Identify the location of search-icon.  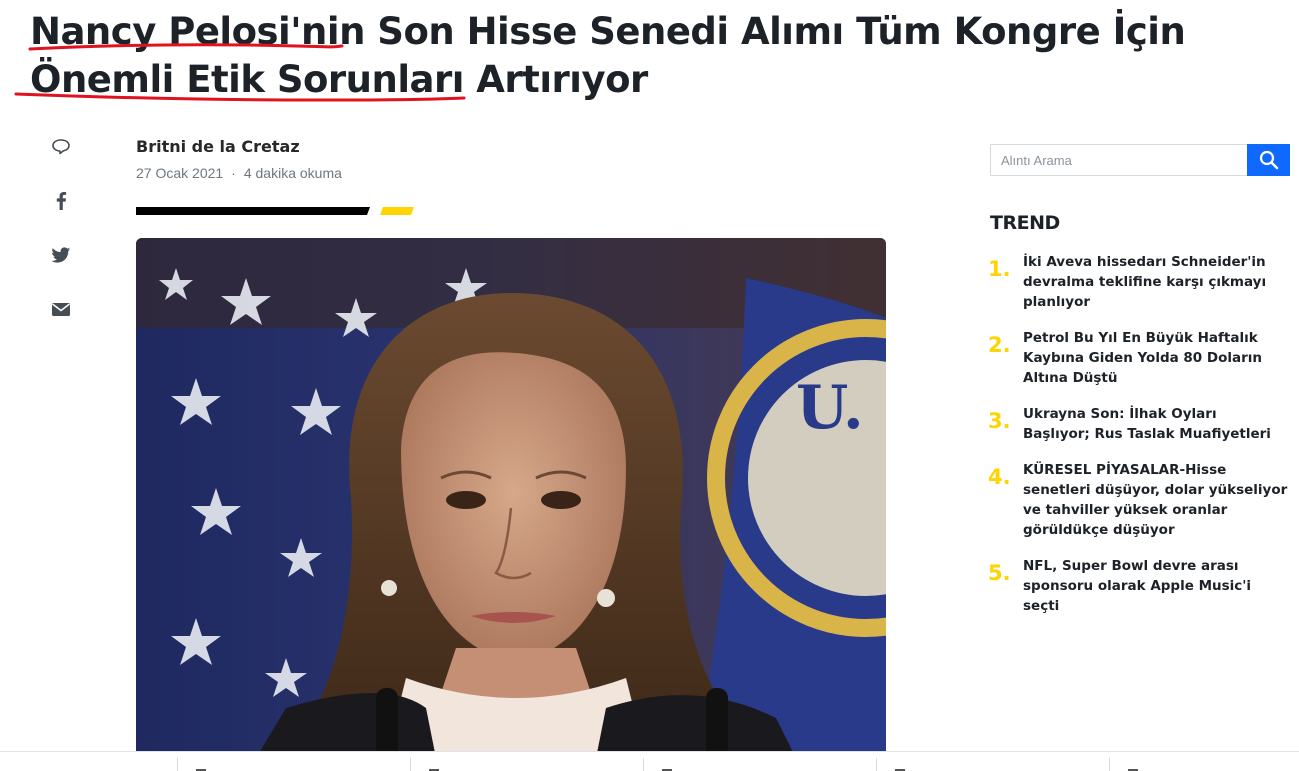
(1268, 160).